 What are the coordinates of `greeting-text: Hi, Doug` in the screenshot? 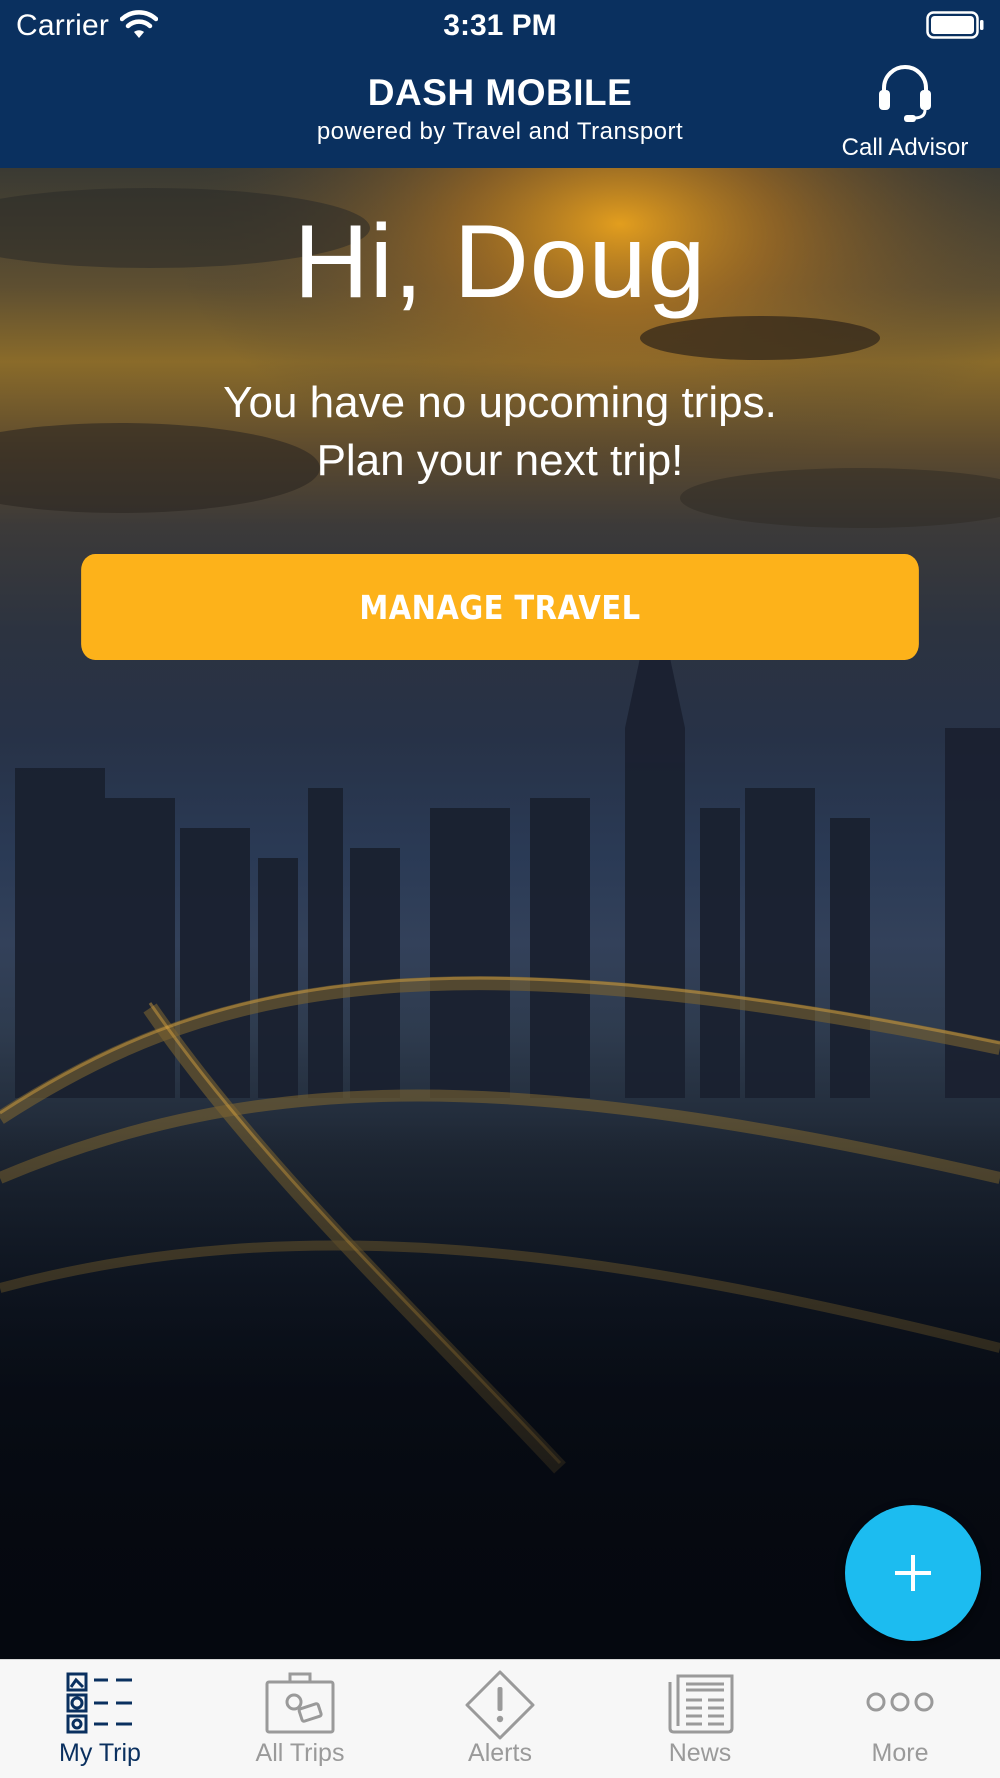 It's located at (500, 262).